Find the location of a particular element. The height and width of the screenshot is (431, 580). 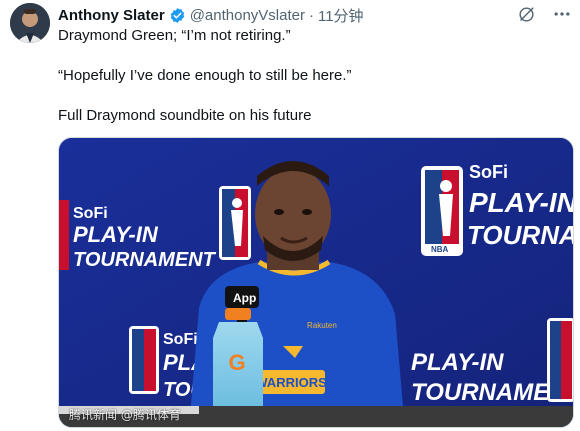

backdrop-playin-lower-right: PLAY-IN is located at coordinates (457, 362).